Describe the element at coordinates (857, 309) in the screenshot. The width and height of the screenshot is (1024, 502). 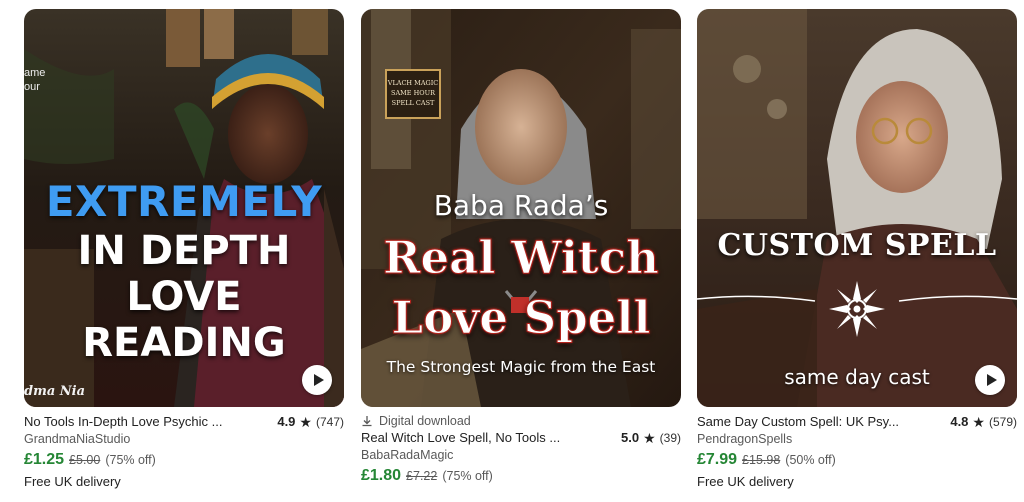
I see `sigil-divider` at that location.